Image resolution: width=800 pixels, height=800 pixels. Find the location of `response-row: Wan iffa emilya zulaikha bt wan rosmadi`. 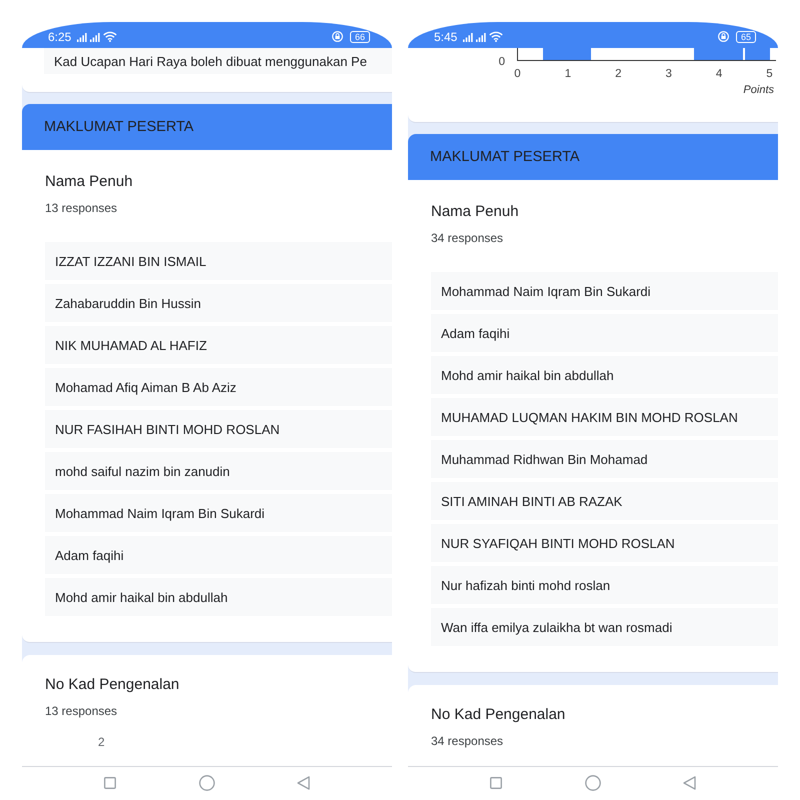

response-row: Wan iffa emilya zulaikha bt wan rosmadi is located at coordinates (604, 627).